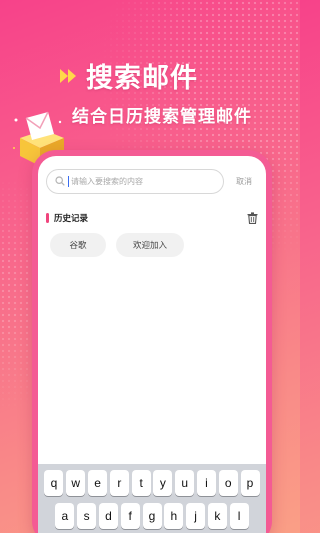 Image resolution: width=320 pixels, height=533 pixels. I want to click on key: s, so click(87, 516).